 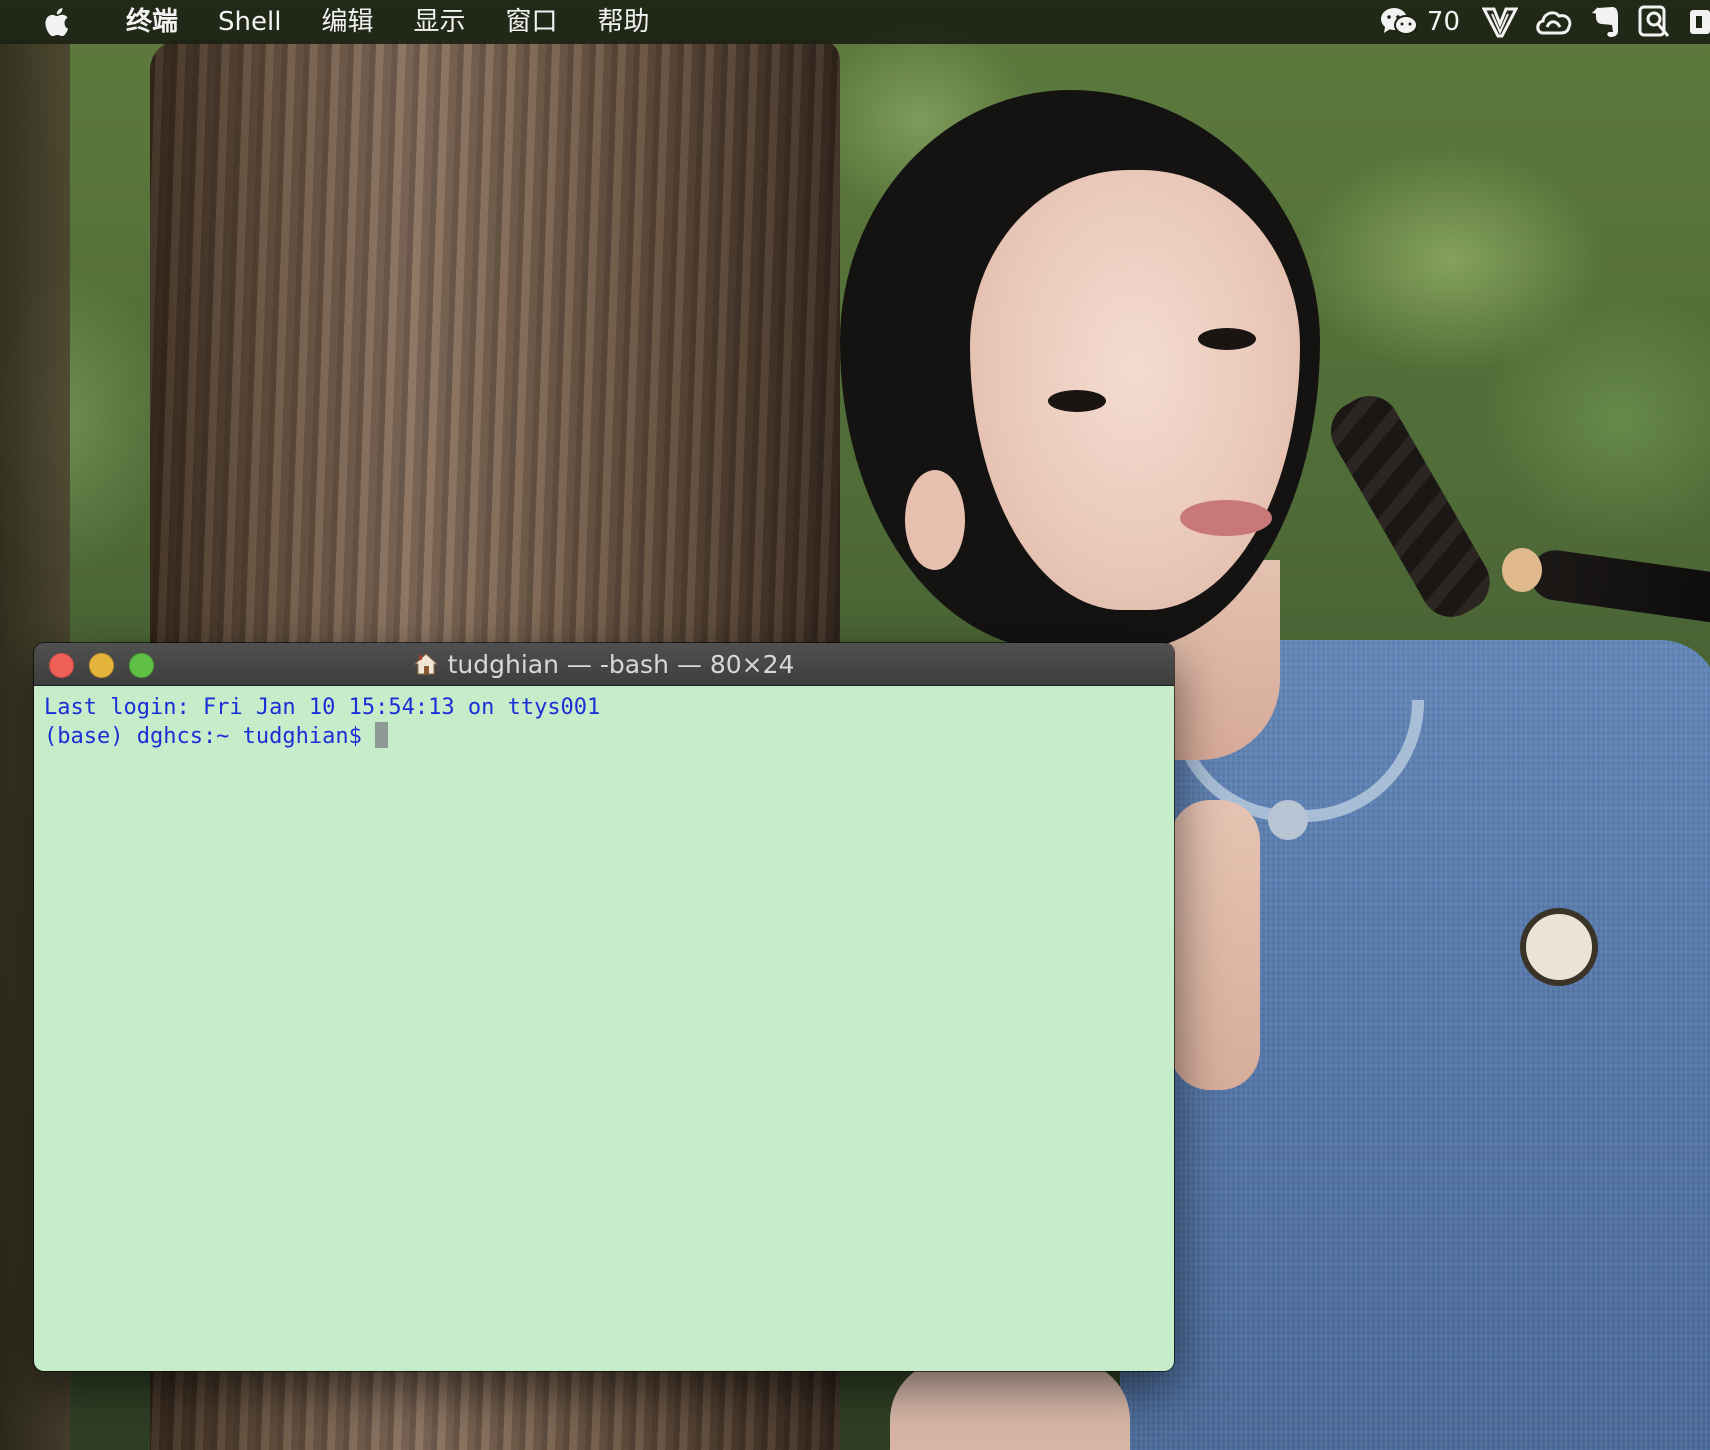 I want to click on search-app-icon, so click(x=1655, y=22).